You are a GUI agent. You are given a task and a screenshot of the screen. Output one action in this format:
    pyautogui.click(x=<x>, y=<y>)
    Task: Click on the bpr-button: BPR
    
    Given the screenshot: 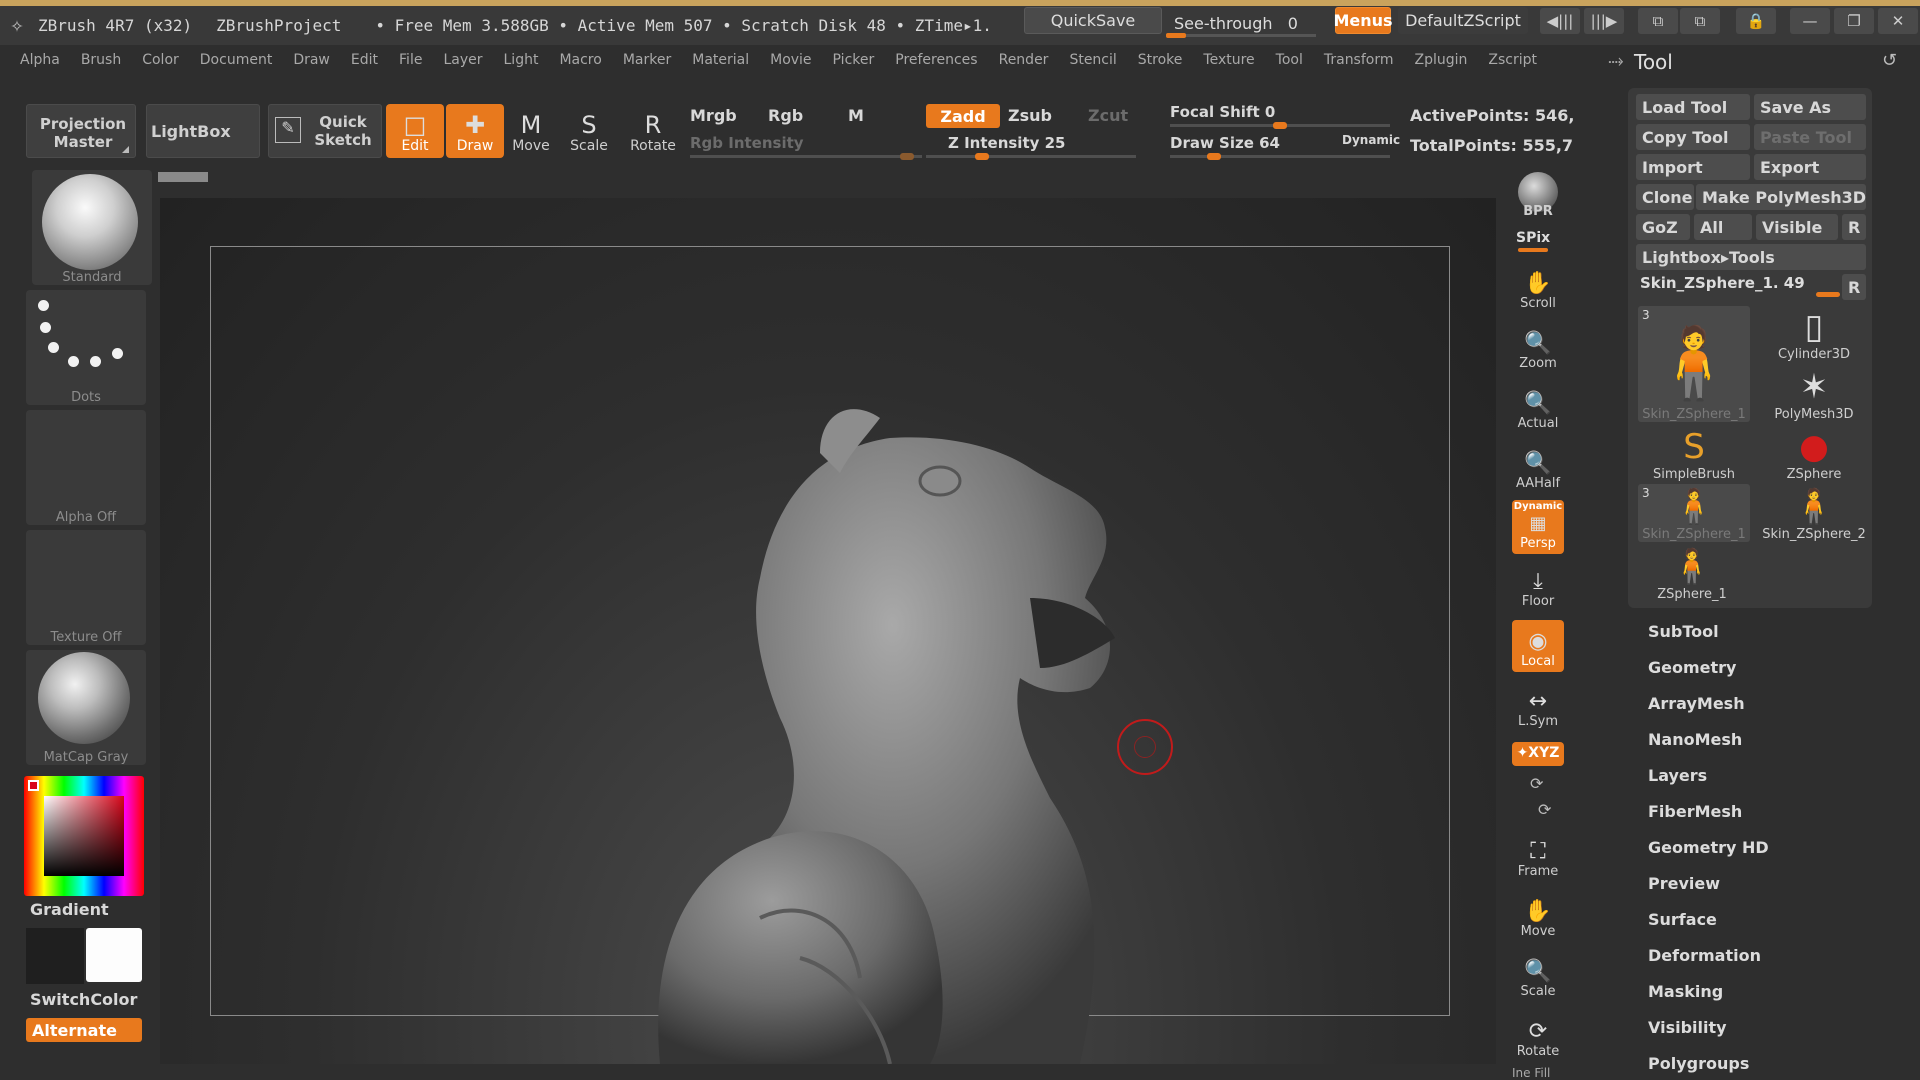 What is the action you would take?
    pyautogui.click(x=1538, y=196)
    